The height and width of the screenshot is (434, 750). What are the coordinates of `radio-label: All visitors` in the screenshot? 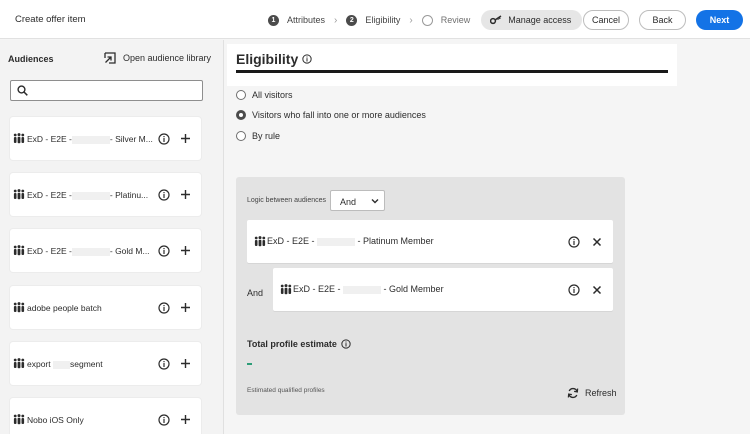 It's located at (272, 95).